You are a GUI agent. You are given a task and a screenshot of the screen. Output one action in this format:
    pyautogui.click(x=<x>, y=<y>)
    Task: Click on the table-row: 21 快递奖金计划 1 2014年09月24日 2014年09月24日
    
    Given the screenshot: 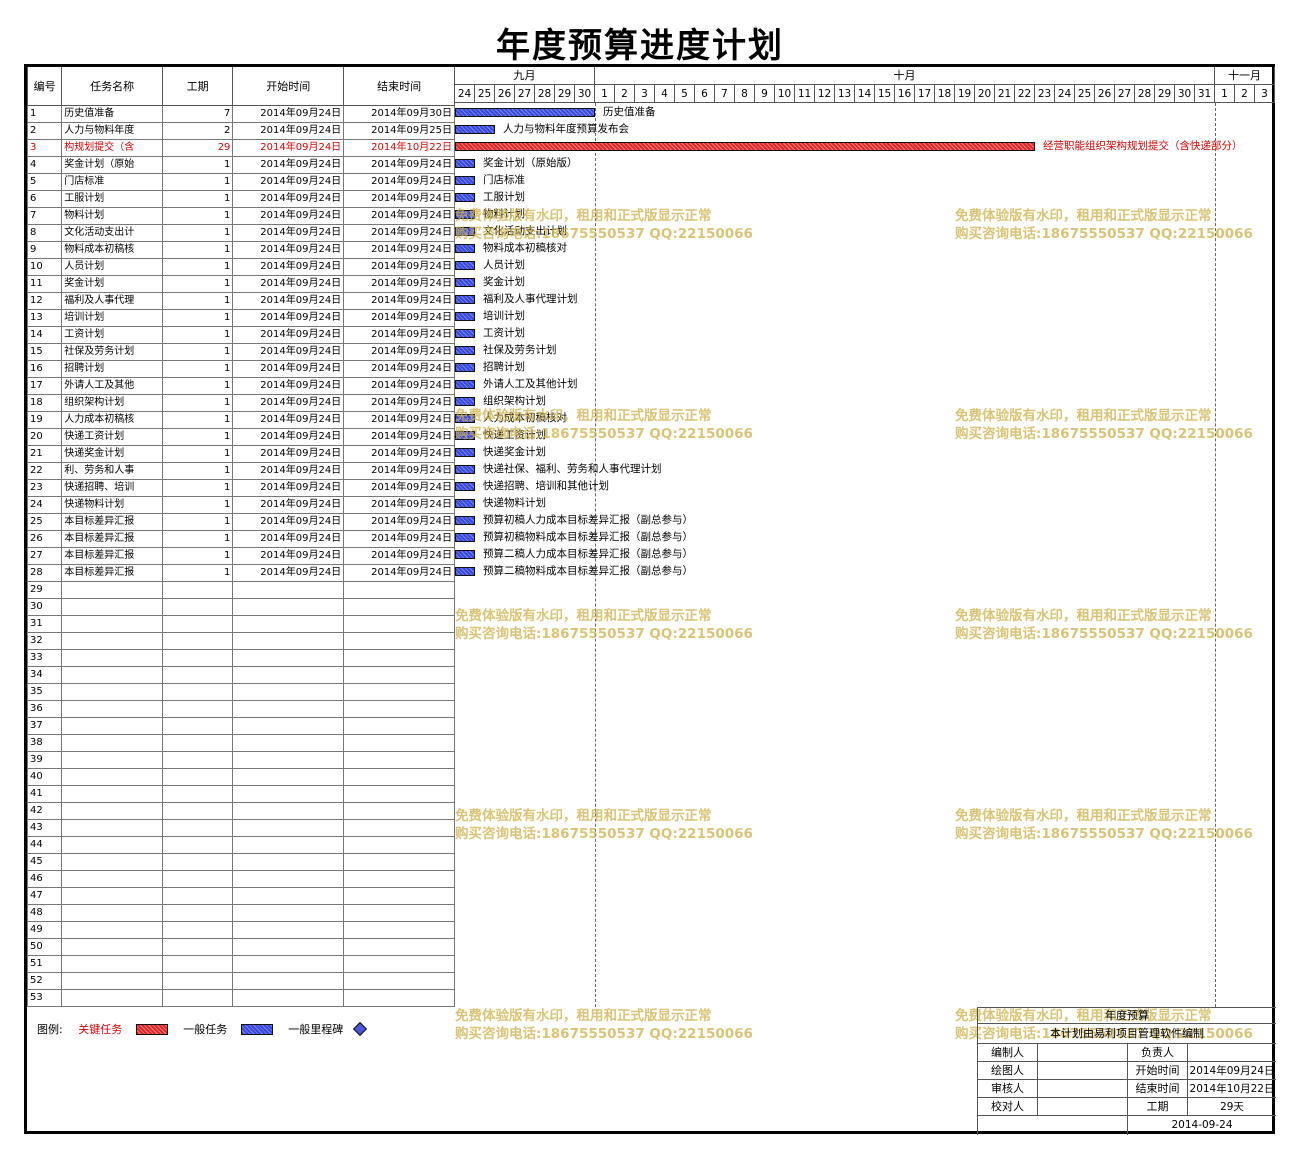 What is the action you would take?
    pyautogui.click(x=240, y=454)
    